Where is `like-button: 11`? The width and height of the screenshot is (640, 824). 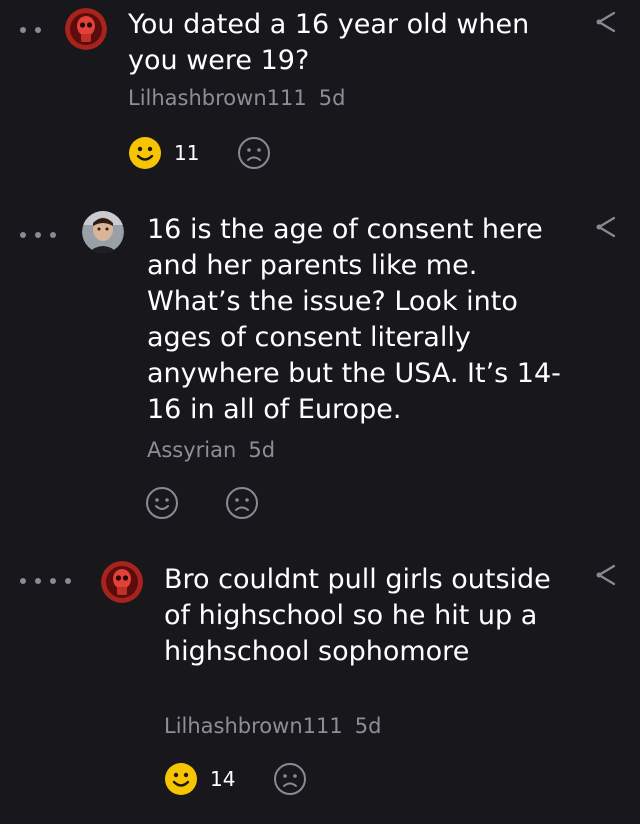 like-button: 11 is located at coordinates (163, 153).